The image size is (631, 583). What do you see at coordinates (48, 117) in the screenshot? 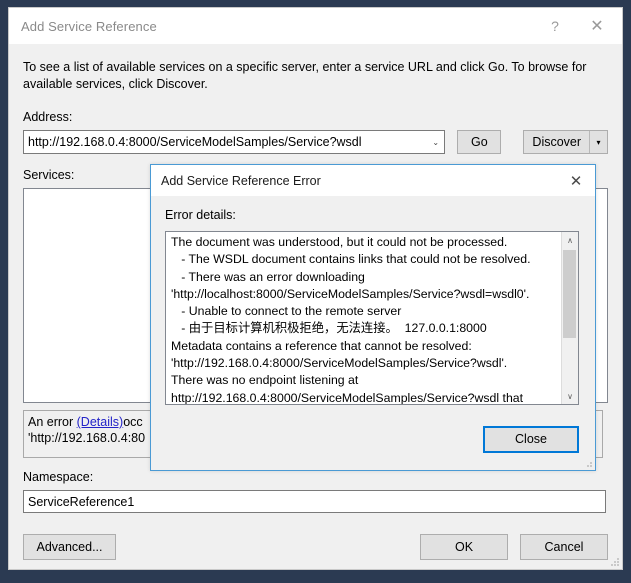
I see `address-label: Address:` at bounding box center [48, 117].